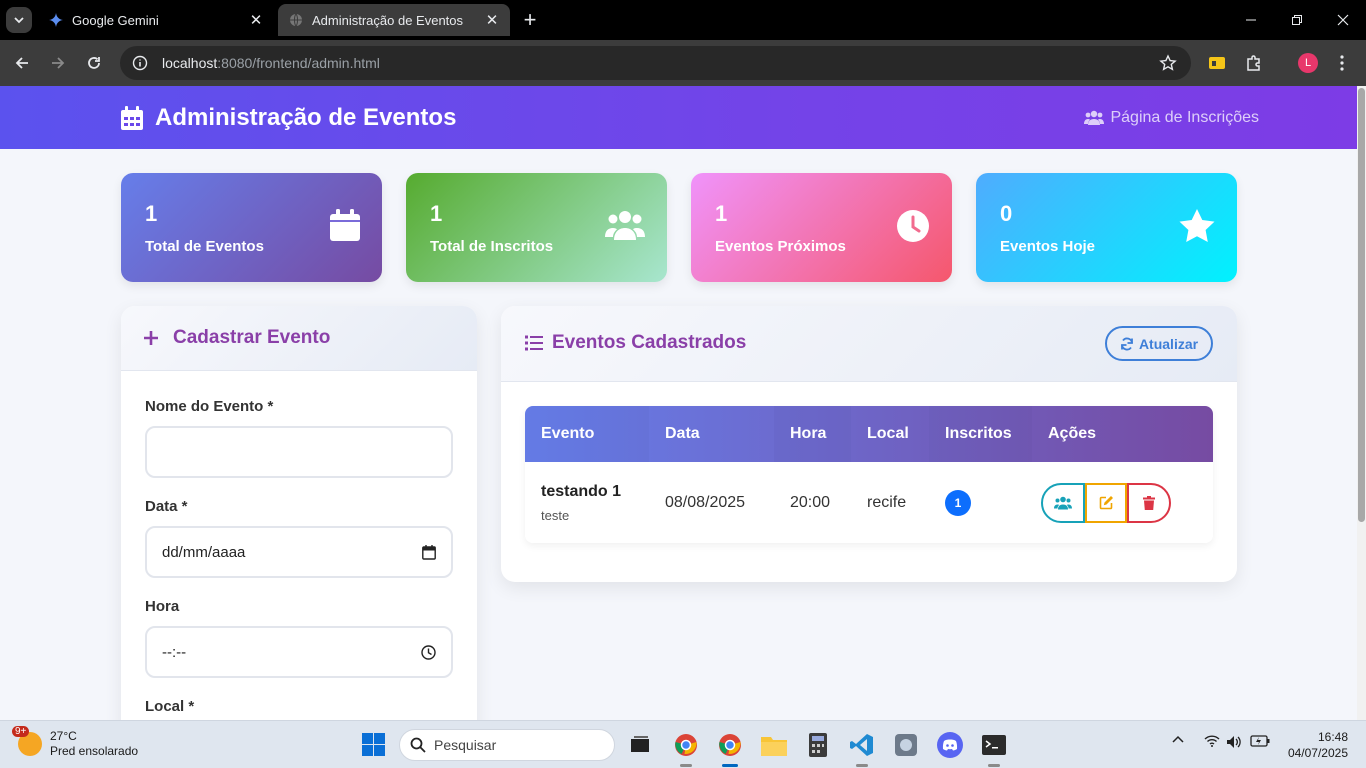 The width and height of the screenshot is (1366, 768). I want to click on volume-icon, so click(1234, 742).